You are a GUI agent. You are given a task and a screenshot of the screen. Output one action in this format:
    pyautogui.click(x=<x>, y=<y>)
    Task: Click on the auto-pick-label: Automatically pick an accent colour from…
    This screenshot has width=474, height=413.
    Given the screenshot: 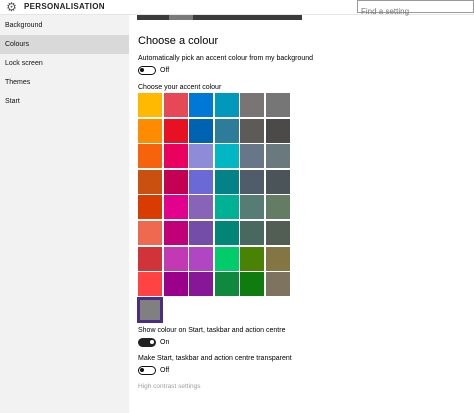 What is the action you would take?
    pyautogui.click(x=226, y=58)
    